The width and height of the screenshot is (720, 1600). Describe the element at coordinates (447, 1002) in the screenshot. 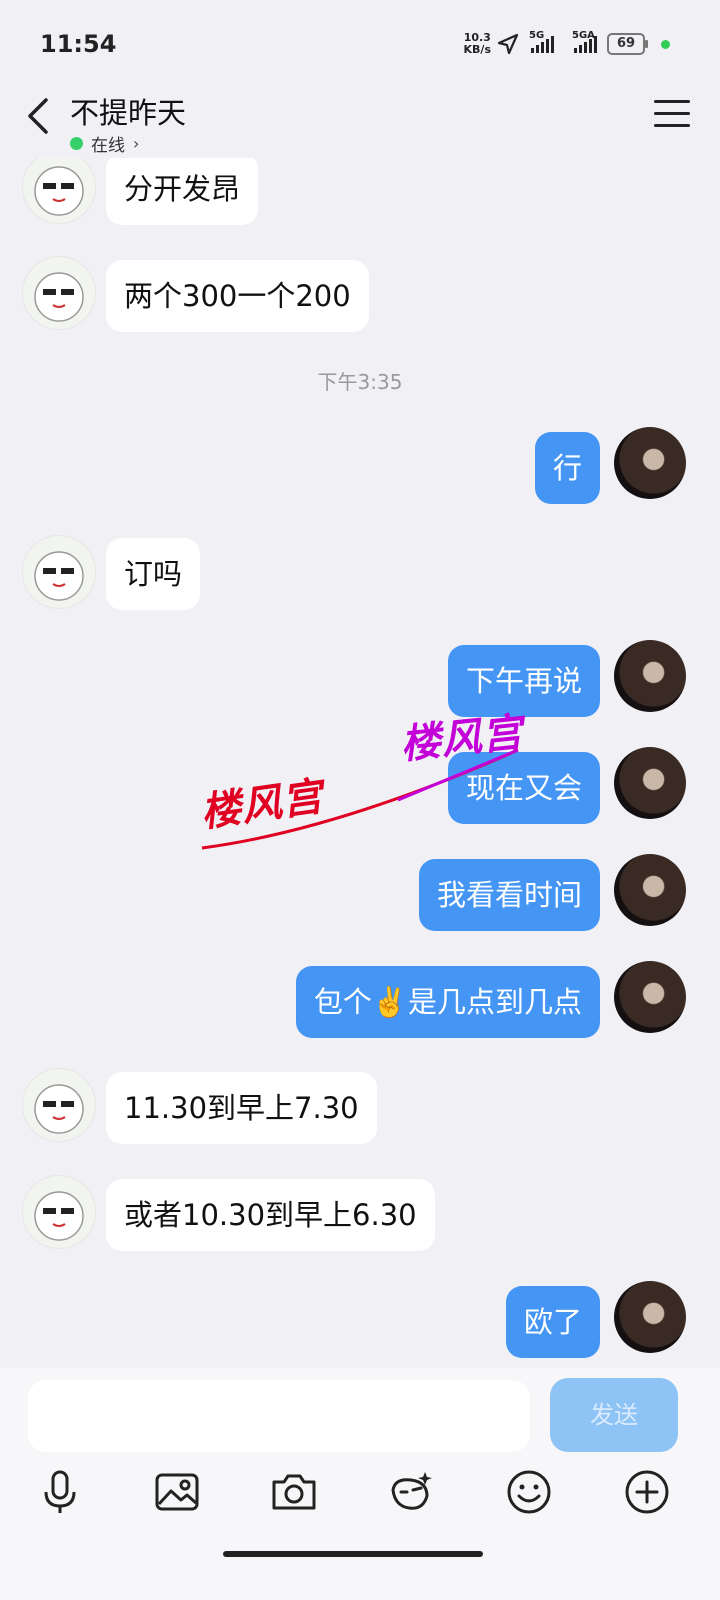

I see `message-bubble-outgoing: 包个✌️是几点到几点` at that location.